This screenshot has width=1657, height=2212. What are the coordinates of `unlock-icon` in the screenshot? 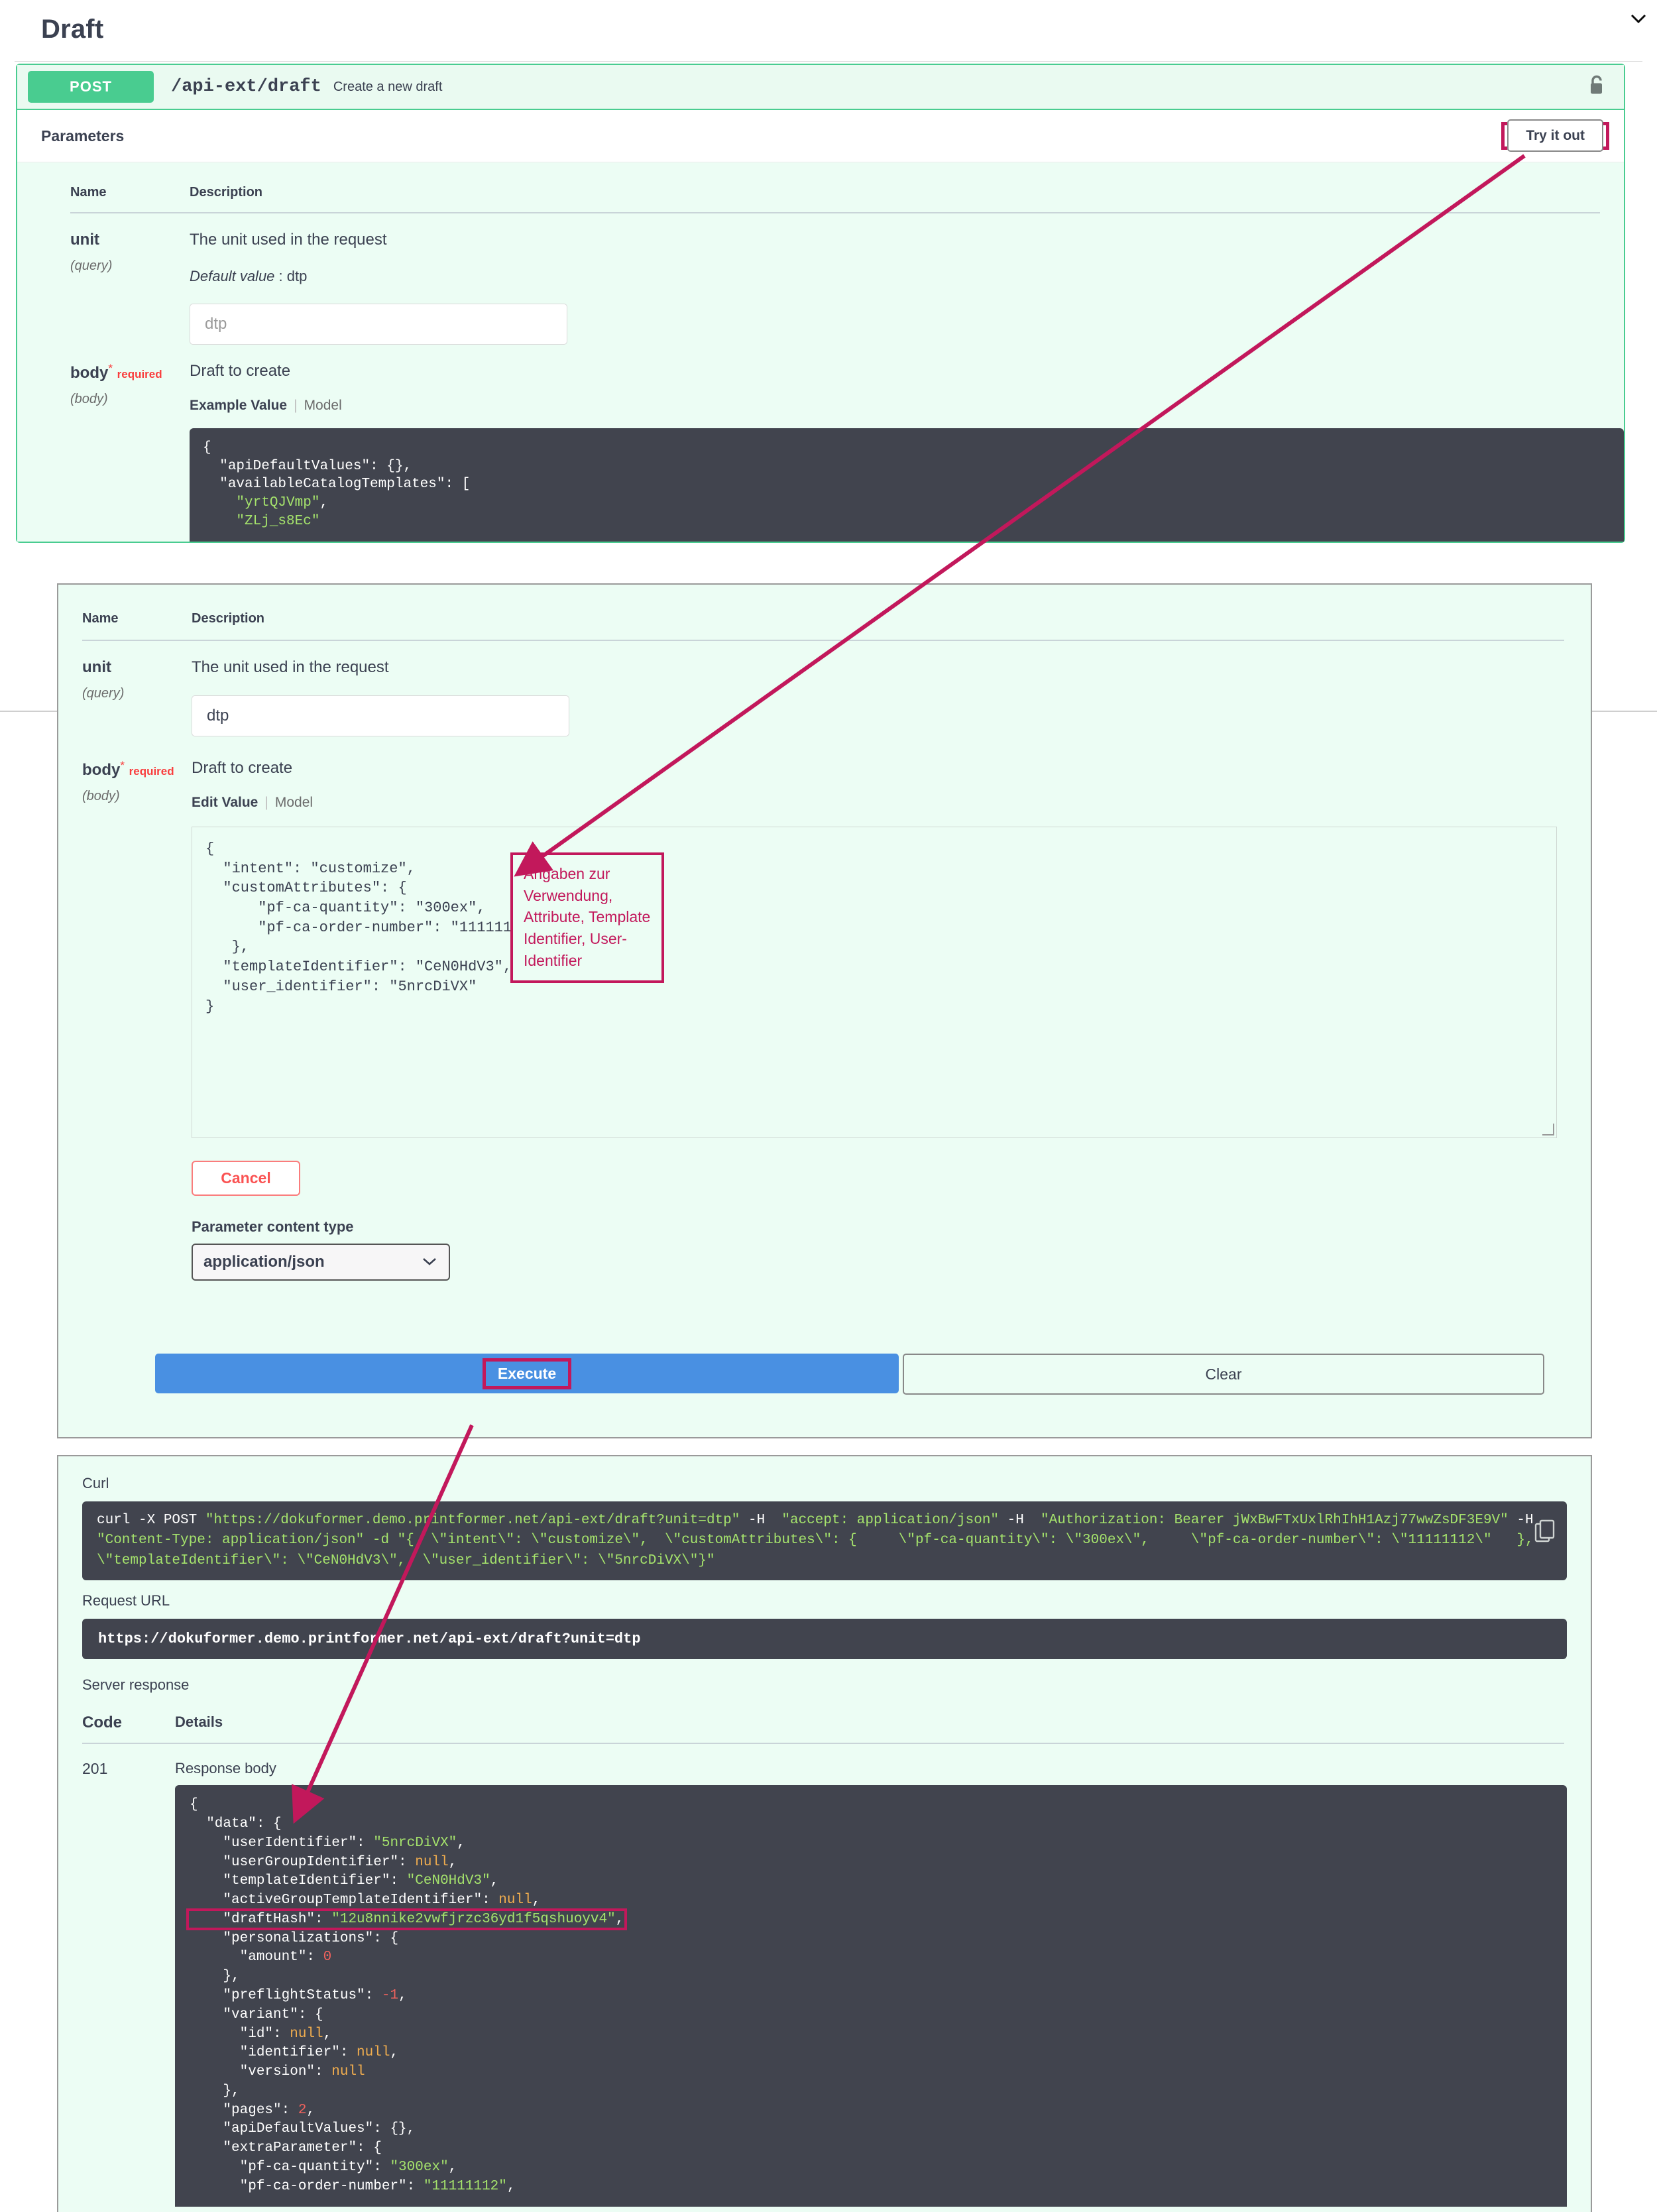 It's located at (1597, 87).